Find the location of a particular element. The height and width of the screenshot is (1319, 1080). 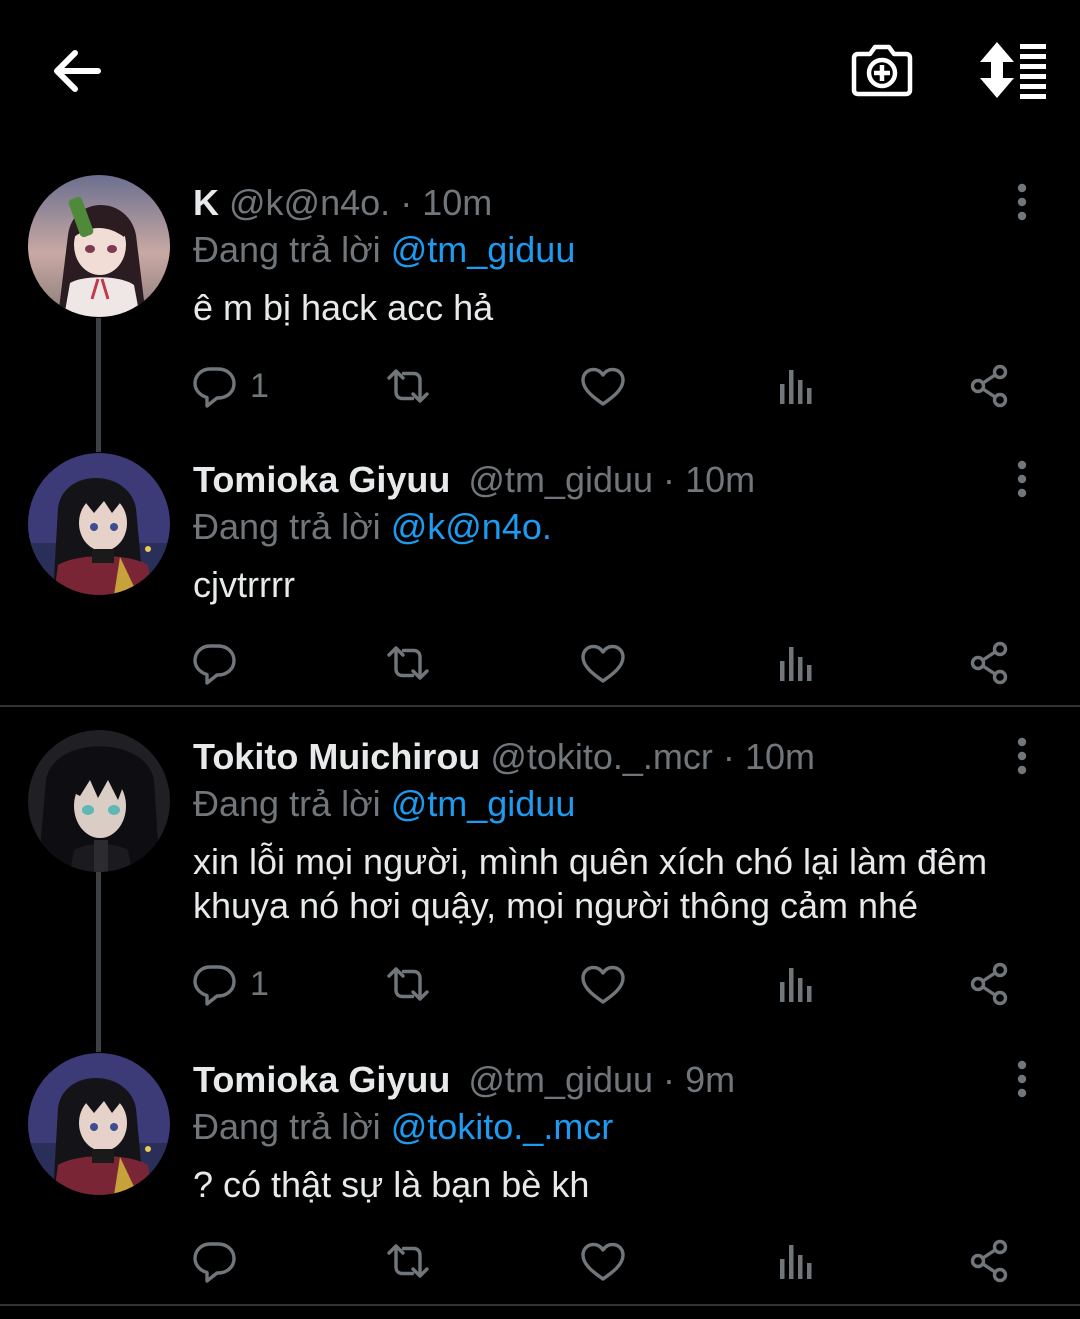

tweet-header: Tokito Muichirou @tokito._.mcr · 10m is located at coordinates (504, 757).